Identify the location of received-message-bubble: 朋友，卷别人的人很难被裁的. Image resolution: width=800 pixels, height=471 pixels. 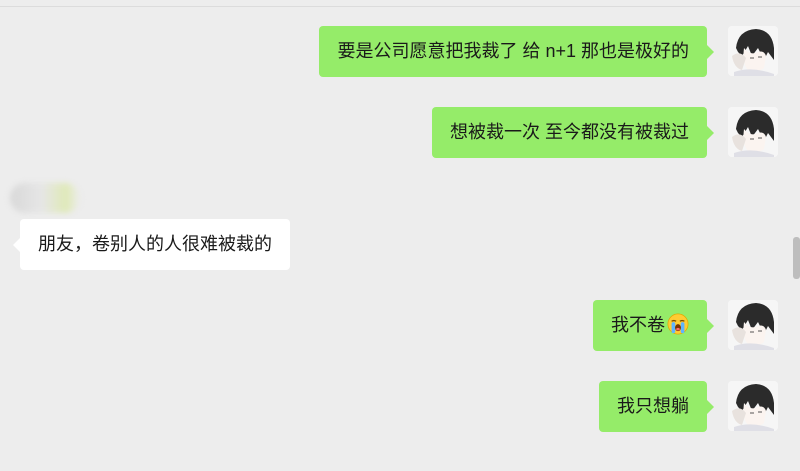
(151, 244).